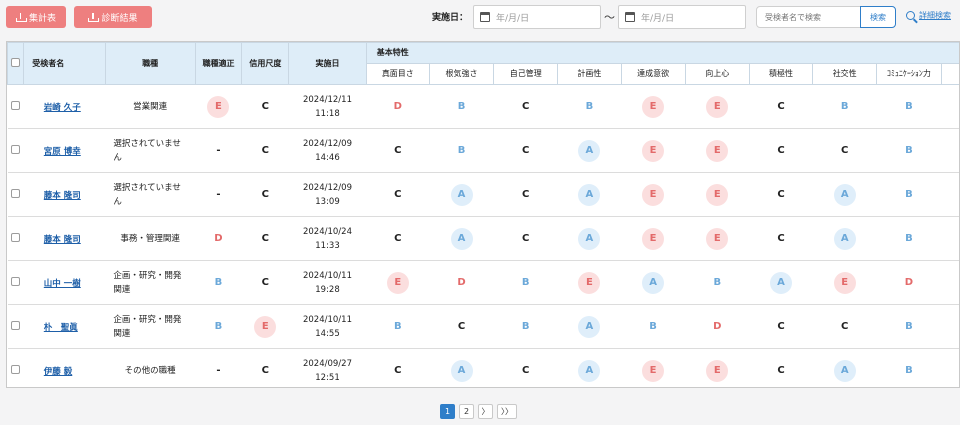 The width and height of the screenshot is (960, 425). What do you see at coordinates (327, 113) in the screenshot?
I see `time-value: 11:18` at bounding box center [327, 113].